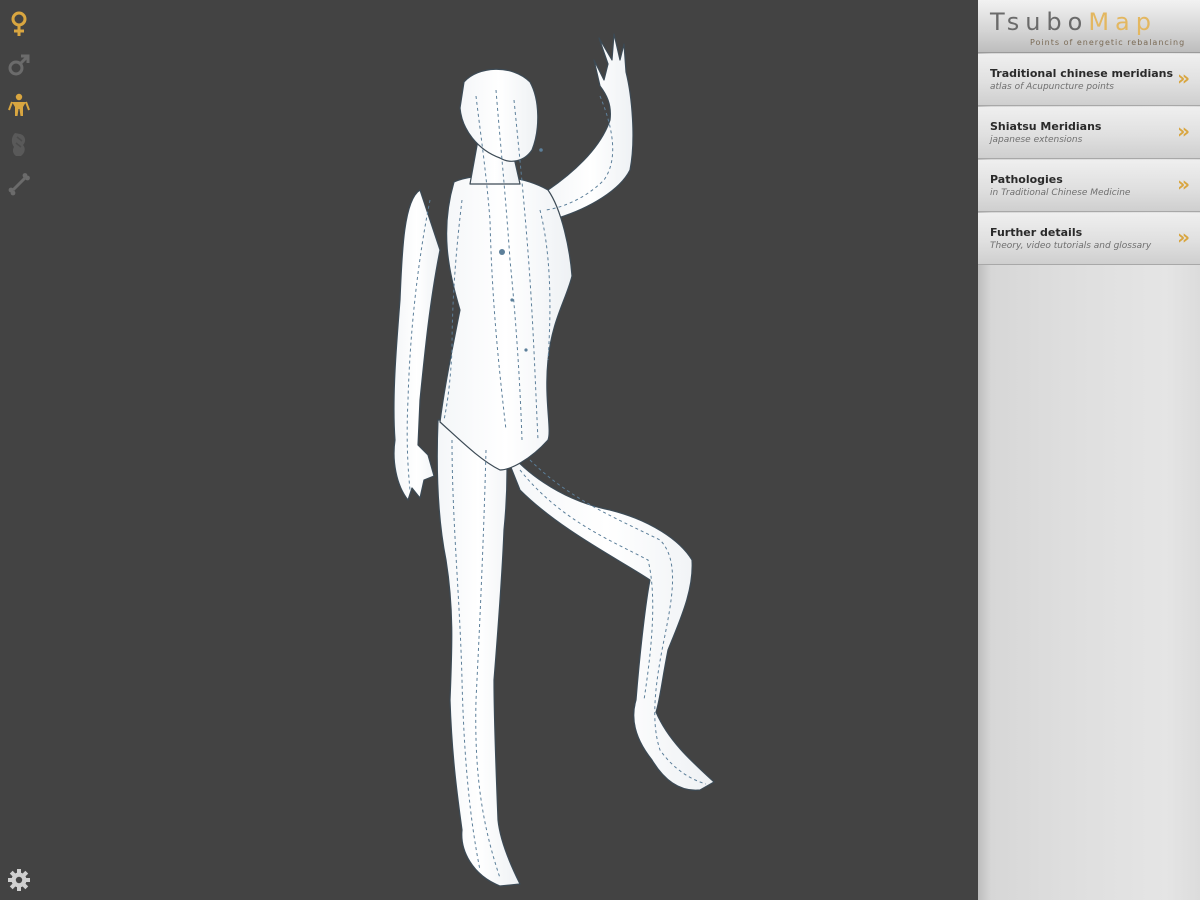 The image size is (1200, 900). Describe the element at coordinates (417, 345) in the screenshot. I see `hanging-arm` at that location.